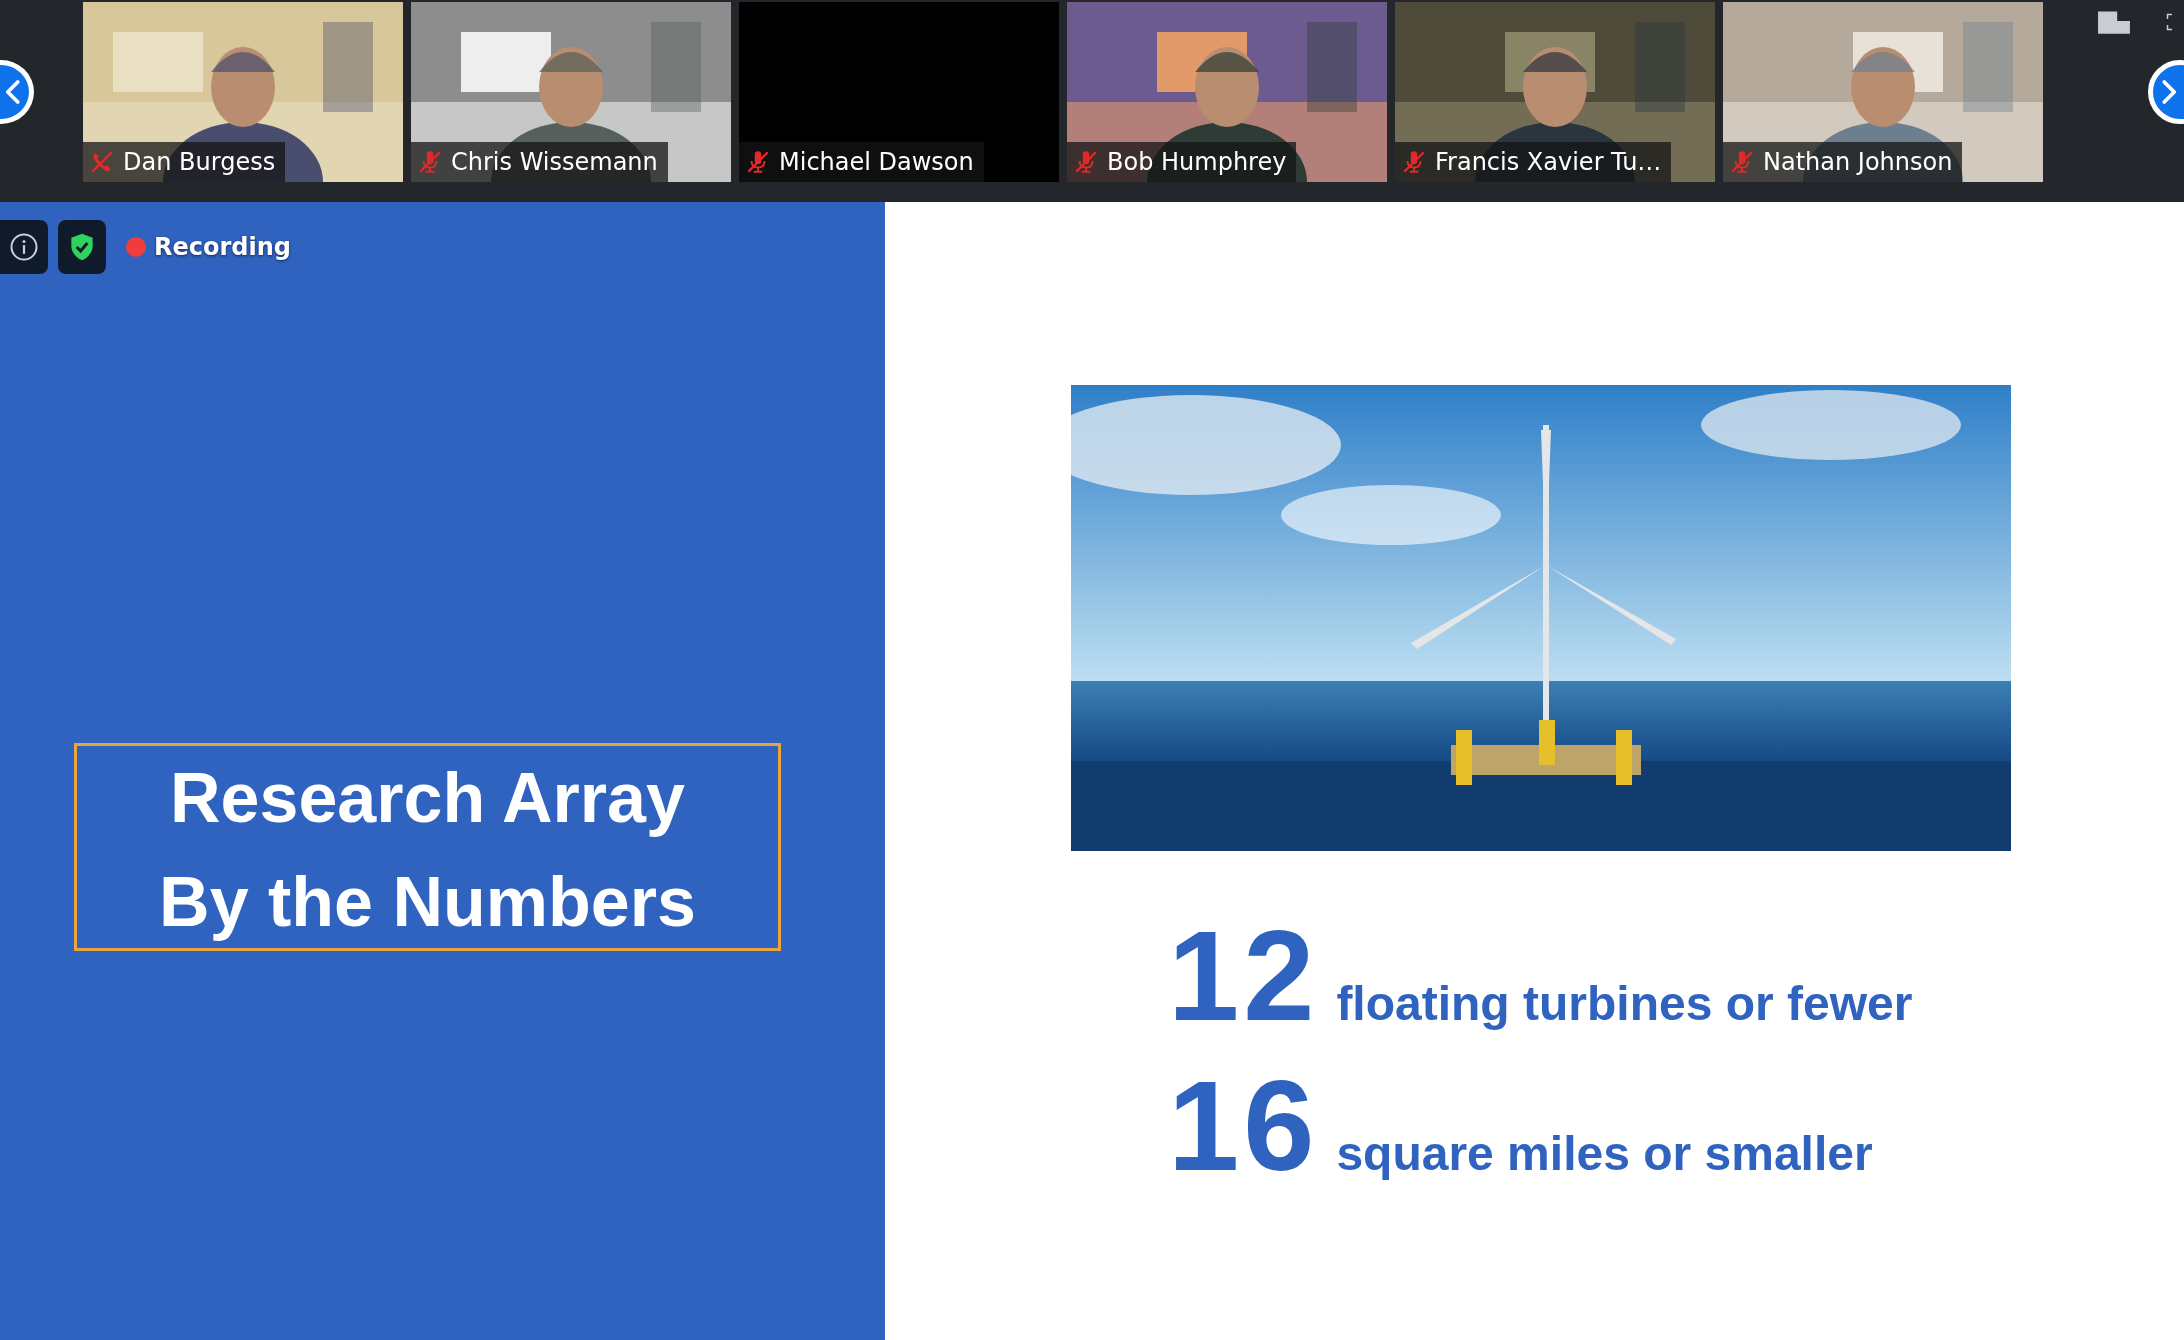  I want to click on info-button, so click(24, 247).